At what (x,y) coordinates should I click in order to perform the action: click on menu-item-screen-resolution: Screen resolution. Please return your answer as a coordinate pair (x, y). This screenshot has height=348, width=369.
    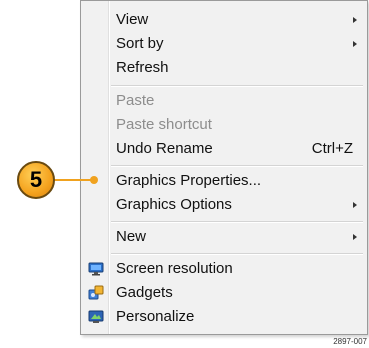
    Looking at the image, I should click on (224, 269).